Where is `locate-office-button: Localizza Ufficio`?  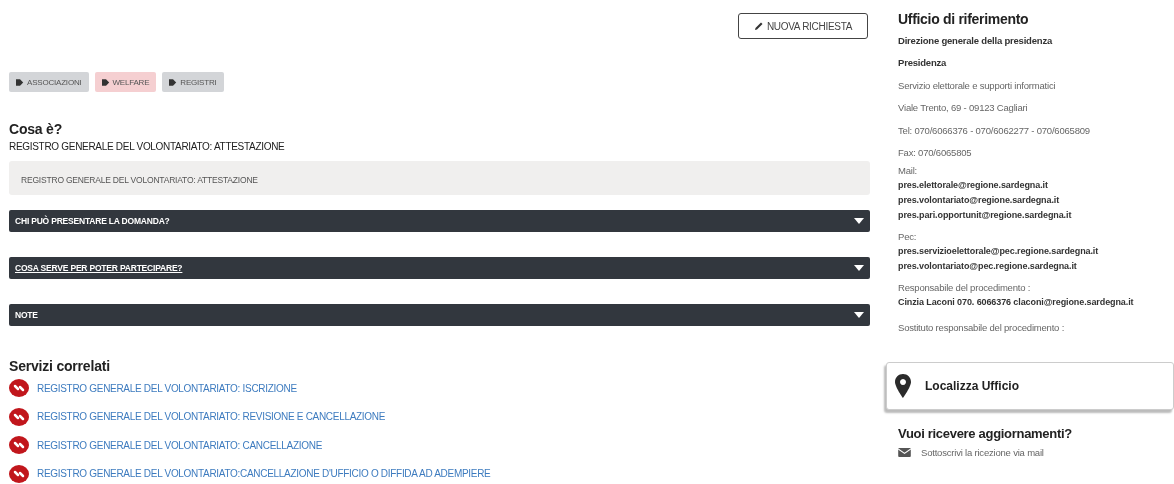
locate-office-button: Localizza Ufficio is located at coordinates (1030, 385).